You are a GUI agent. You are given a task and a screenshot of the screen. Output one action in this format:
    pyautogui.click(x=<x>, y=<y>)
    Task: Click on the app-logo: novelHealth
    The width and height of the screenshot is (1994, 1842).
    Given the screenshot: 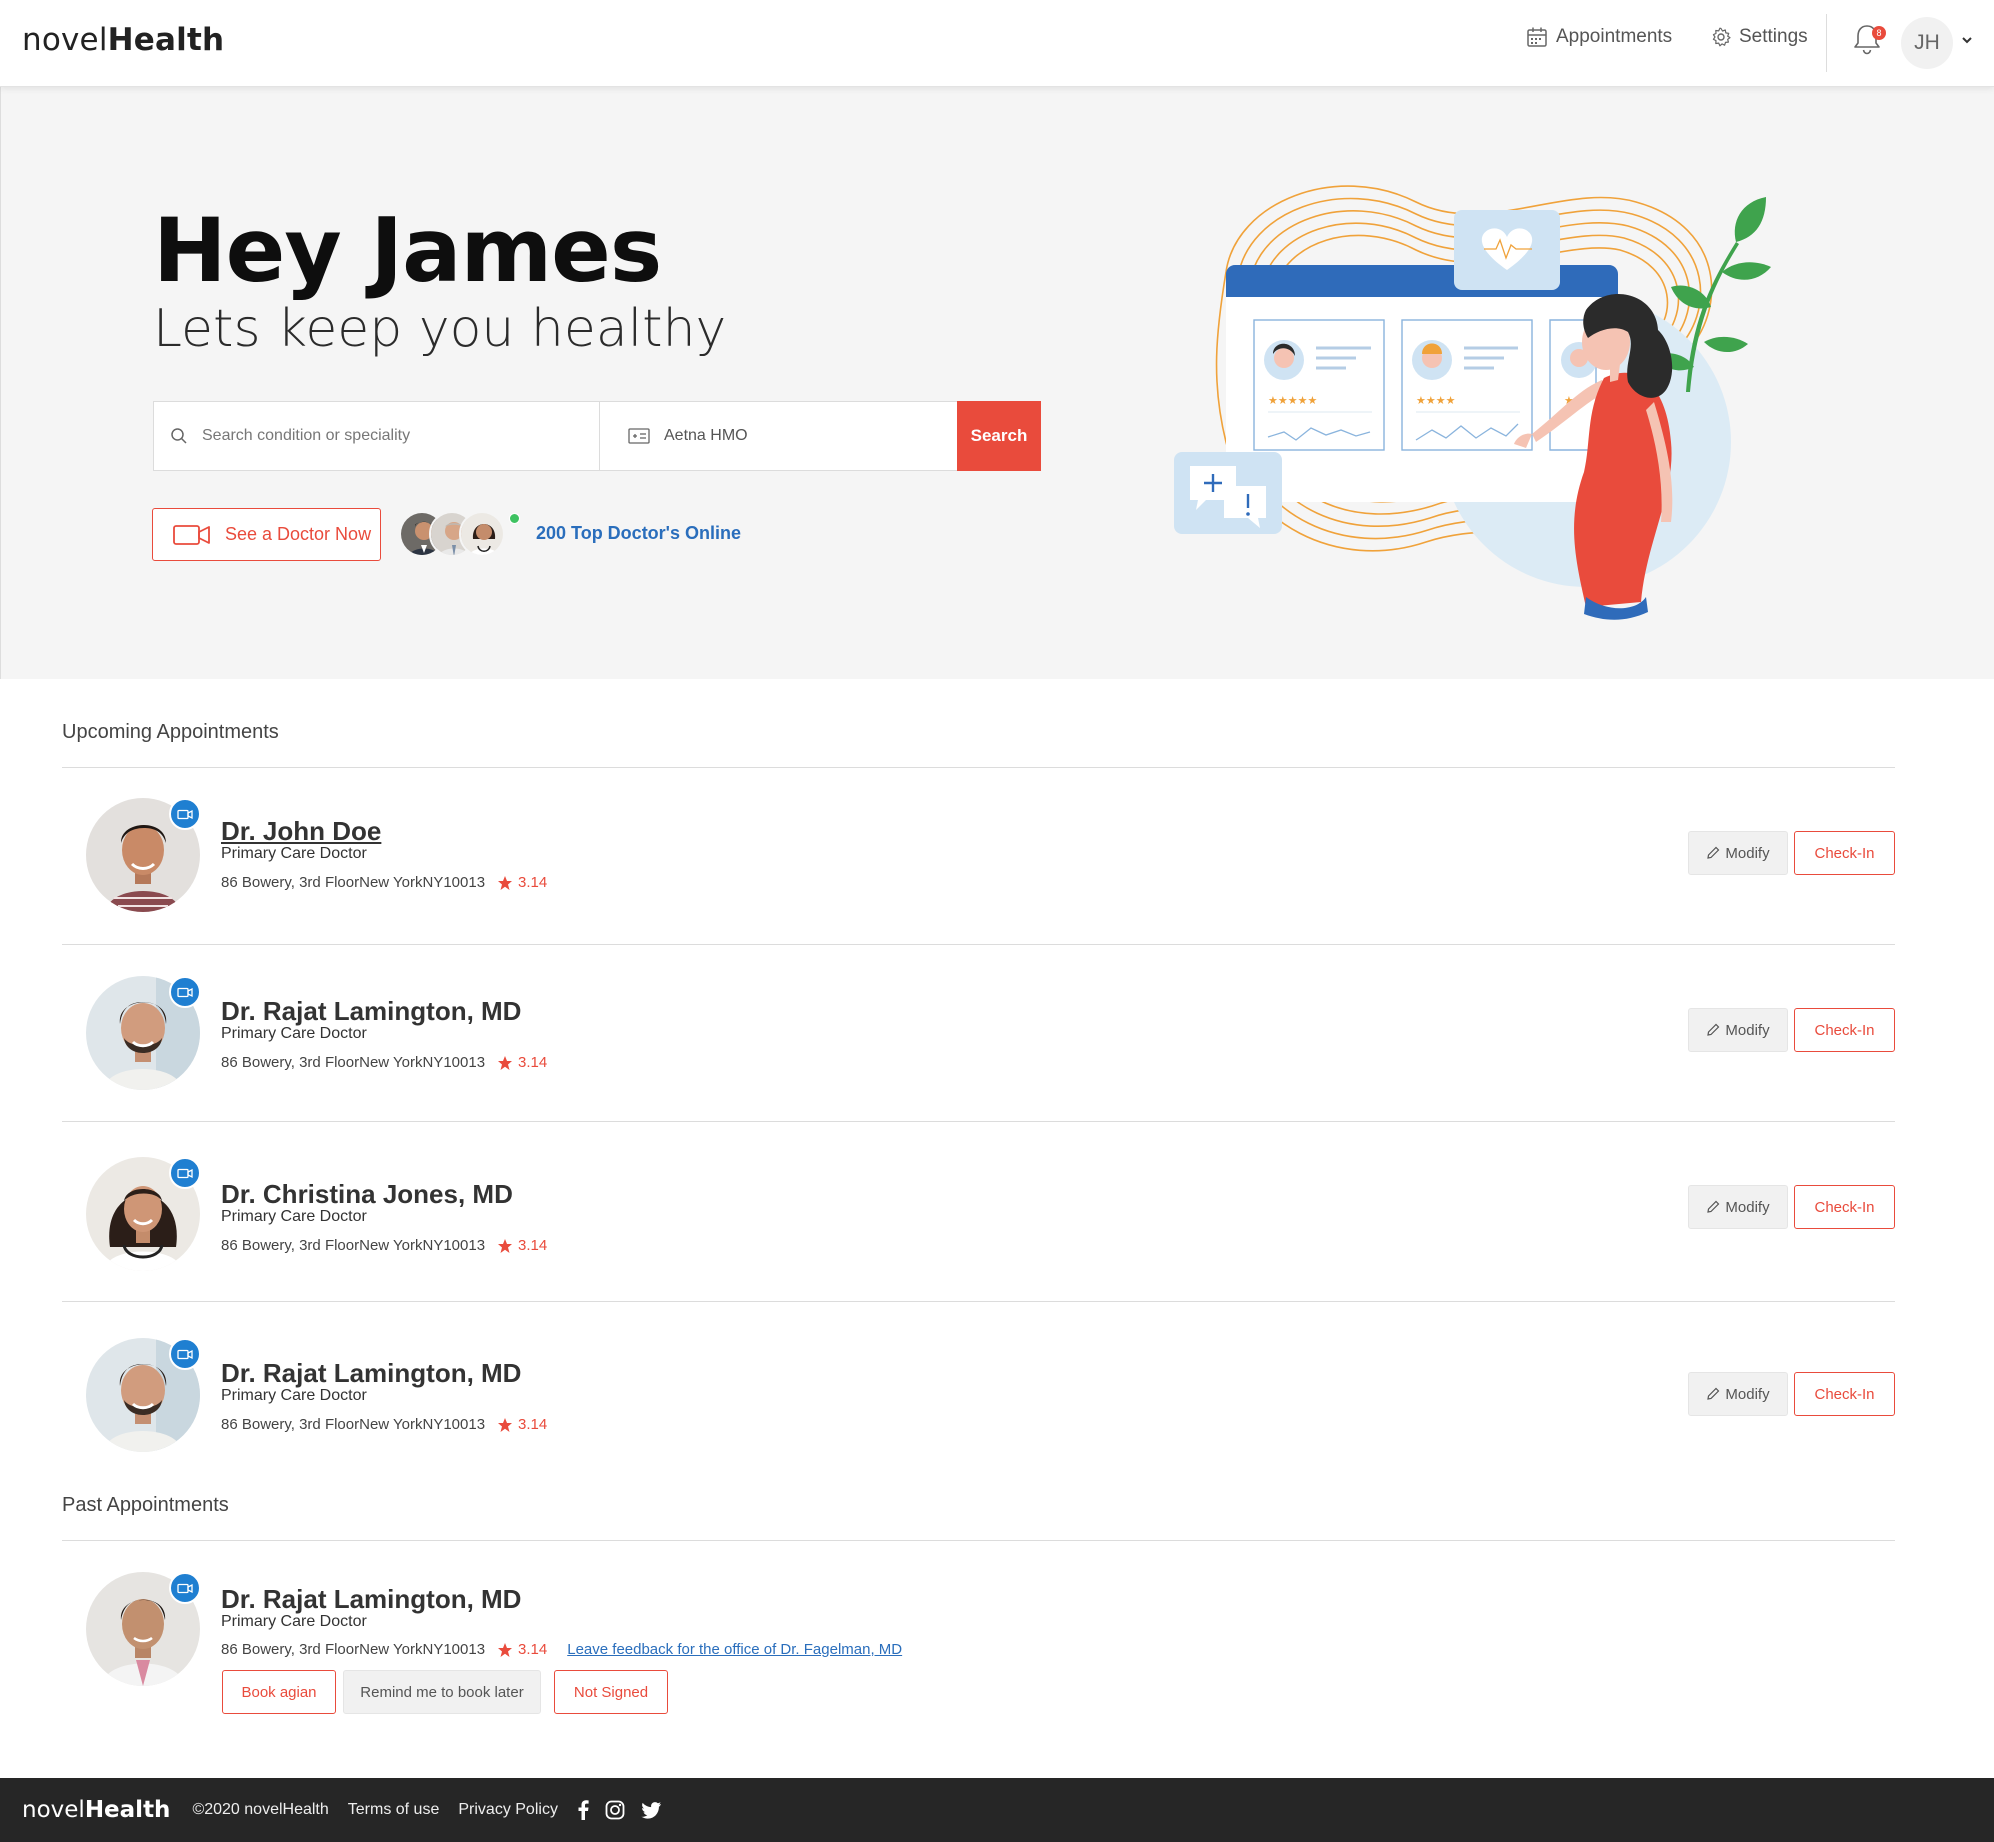 What is the action you would take?
    pyautogui.click(x=123, y=40)
    